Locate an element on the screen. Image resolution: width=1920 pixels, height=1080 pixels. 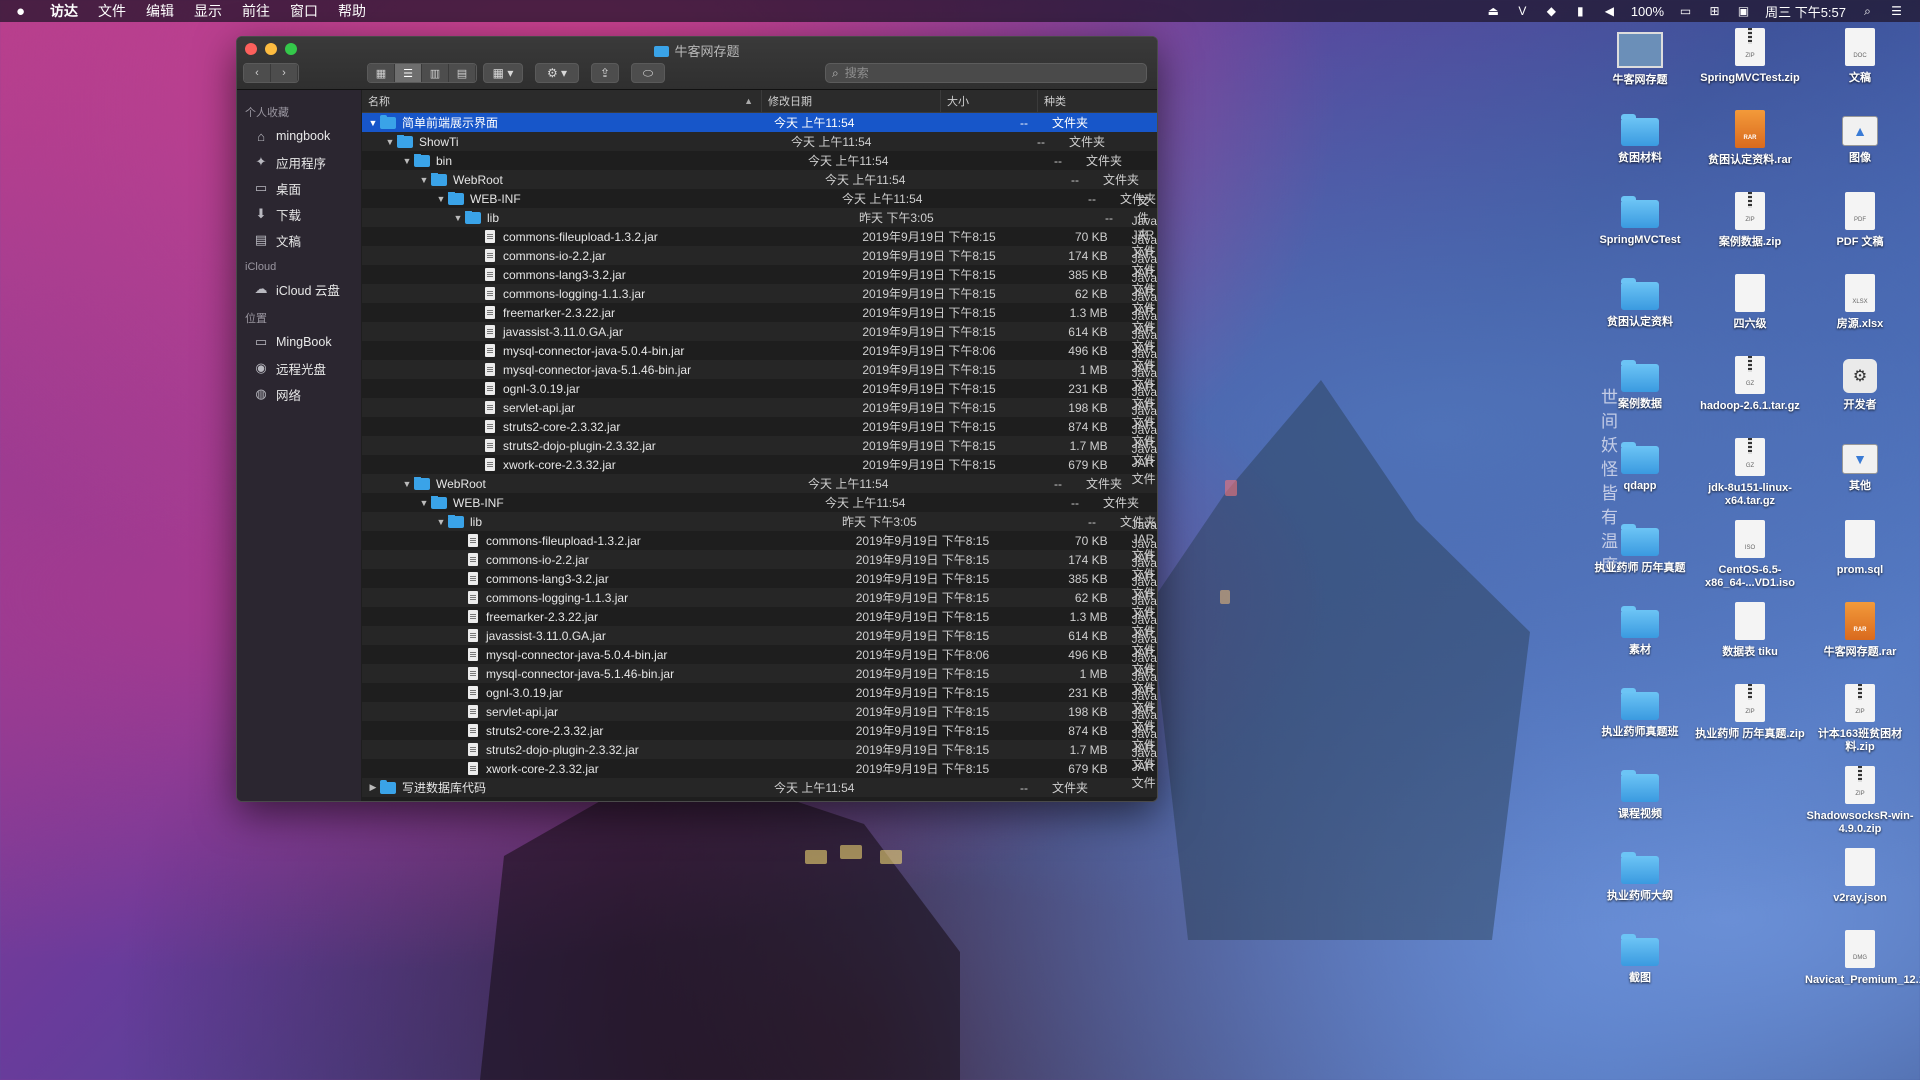
desktop-icon-item: GZ hadoop-2.6.1.tar.gz is located at coordinates (1750, 384).